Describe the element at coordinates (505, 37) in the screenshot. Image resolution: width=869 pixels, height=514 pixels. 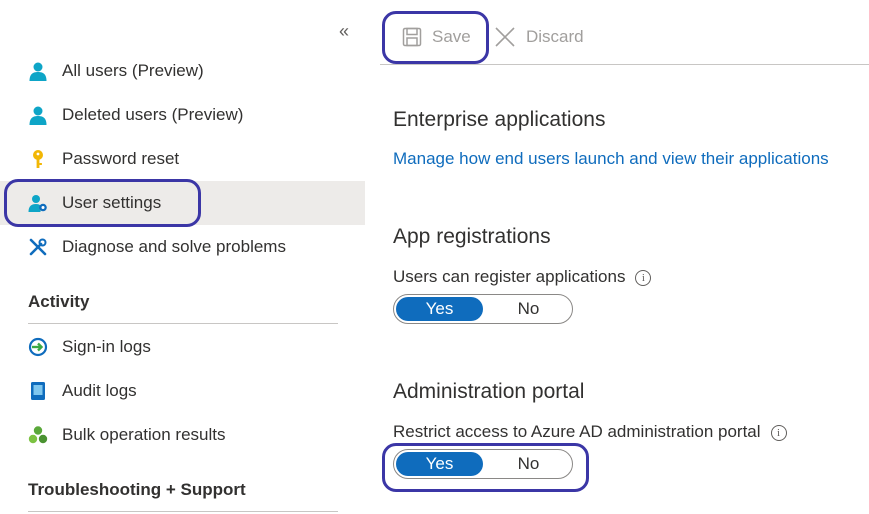
I see `close-icon` at that location.